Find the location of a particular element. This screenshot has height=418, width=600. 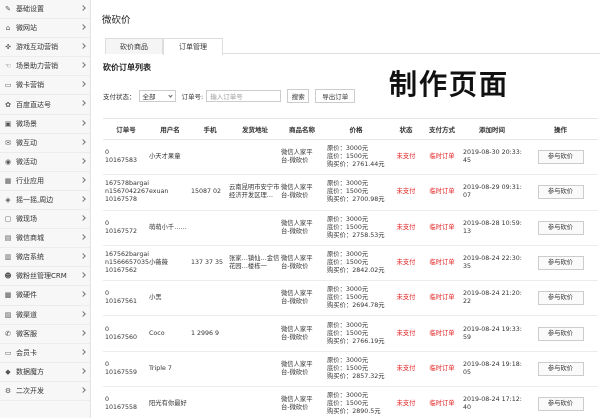

filter-bar: 支付状态： 全部 订单号: 输入订单号 搜索 导出订单 is located at coordinates (229, 95).